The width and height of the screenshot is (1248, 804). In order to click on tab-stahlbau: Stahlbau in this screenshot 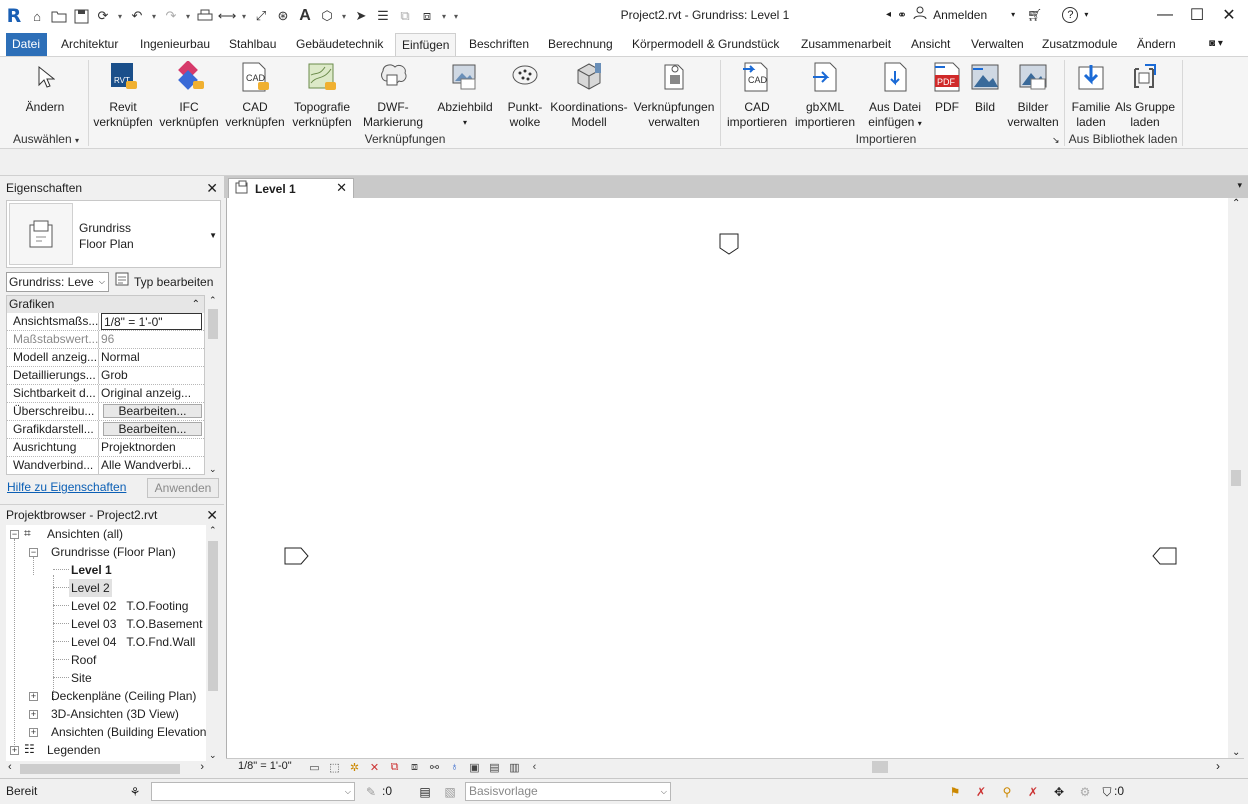, I will do `click(252, 44)`.